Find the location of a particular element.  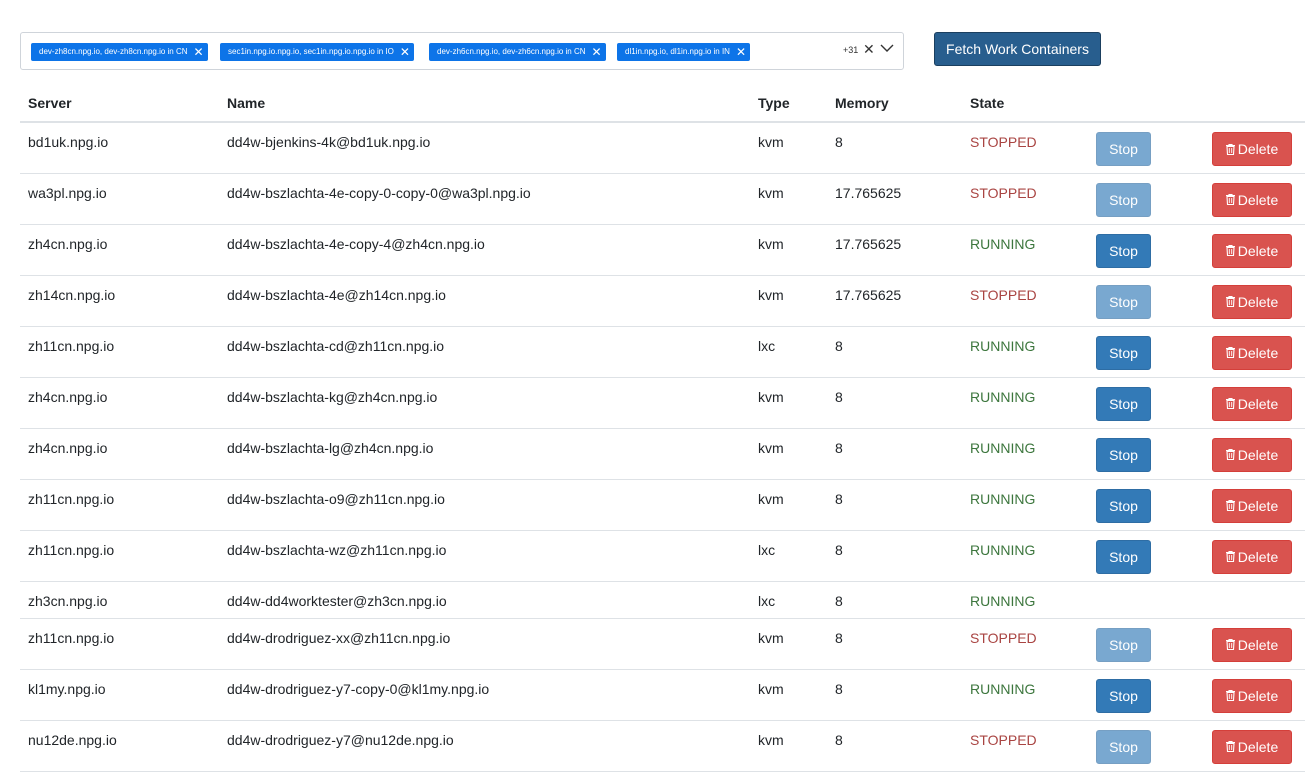

clear-selection-icon: ✕ is located at coordinates (869, 49).